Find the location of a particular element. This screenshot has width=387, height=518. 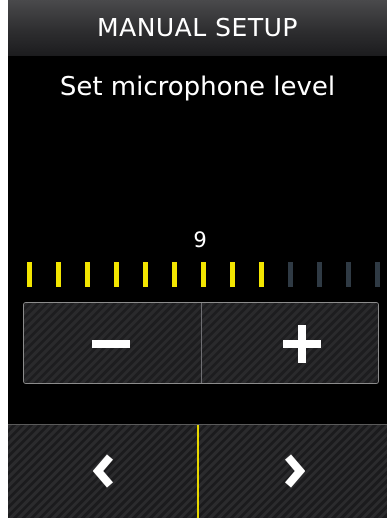

increase-button is located at coordinates (289, 343).